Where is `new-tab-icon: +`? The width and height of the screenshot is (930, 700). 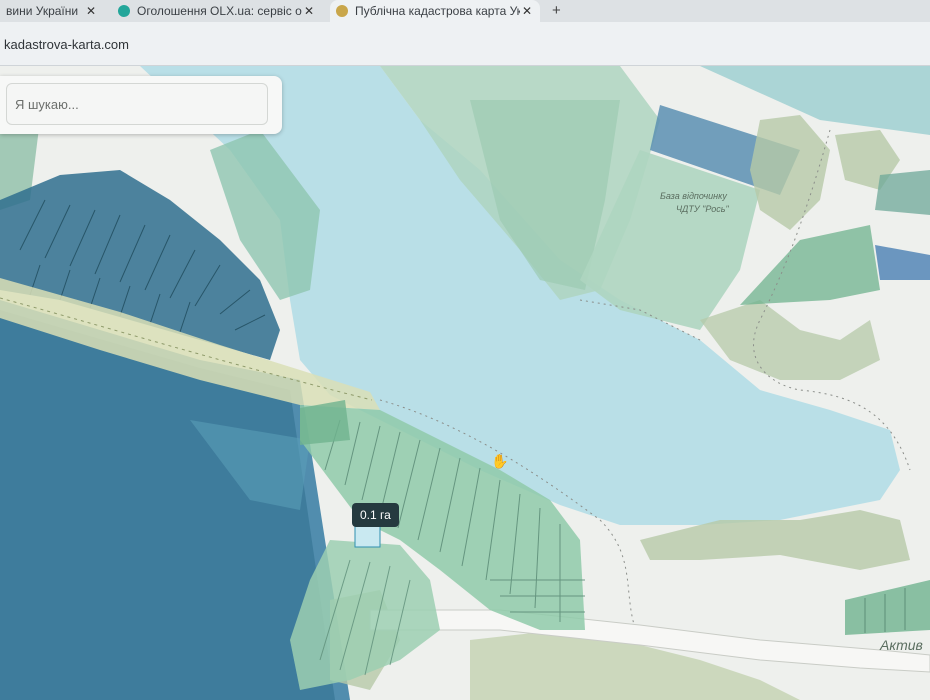 new-tab-icon: + is located at coordinates (556, 11).